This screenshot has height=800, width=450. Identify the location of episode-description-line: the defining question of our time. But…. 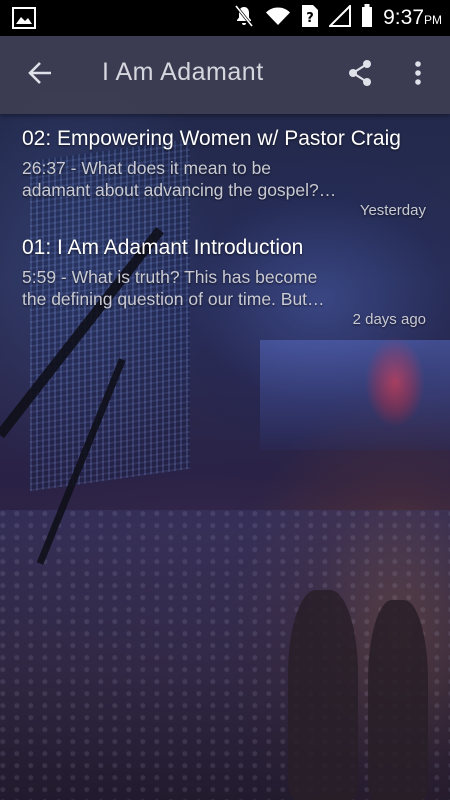
(173, 299).